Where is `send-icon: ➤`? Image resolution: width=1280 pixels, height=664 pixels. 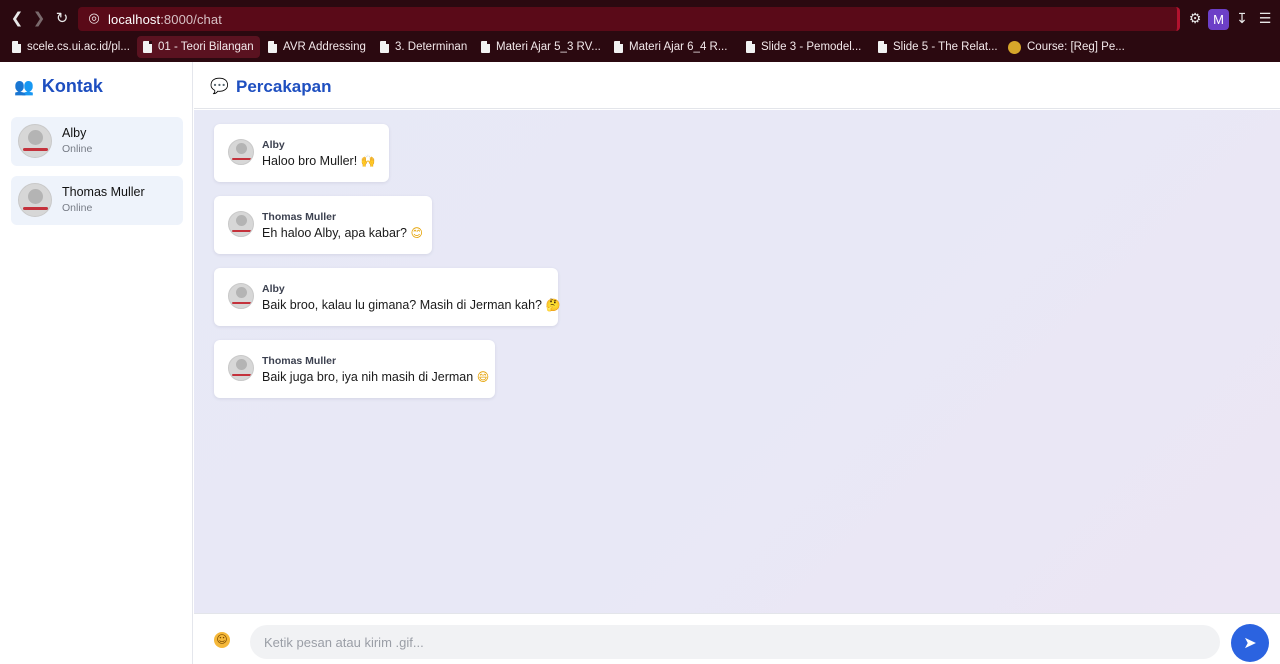
send-icon: ➤ is located at coordinates (1250, 642).